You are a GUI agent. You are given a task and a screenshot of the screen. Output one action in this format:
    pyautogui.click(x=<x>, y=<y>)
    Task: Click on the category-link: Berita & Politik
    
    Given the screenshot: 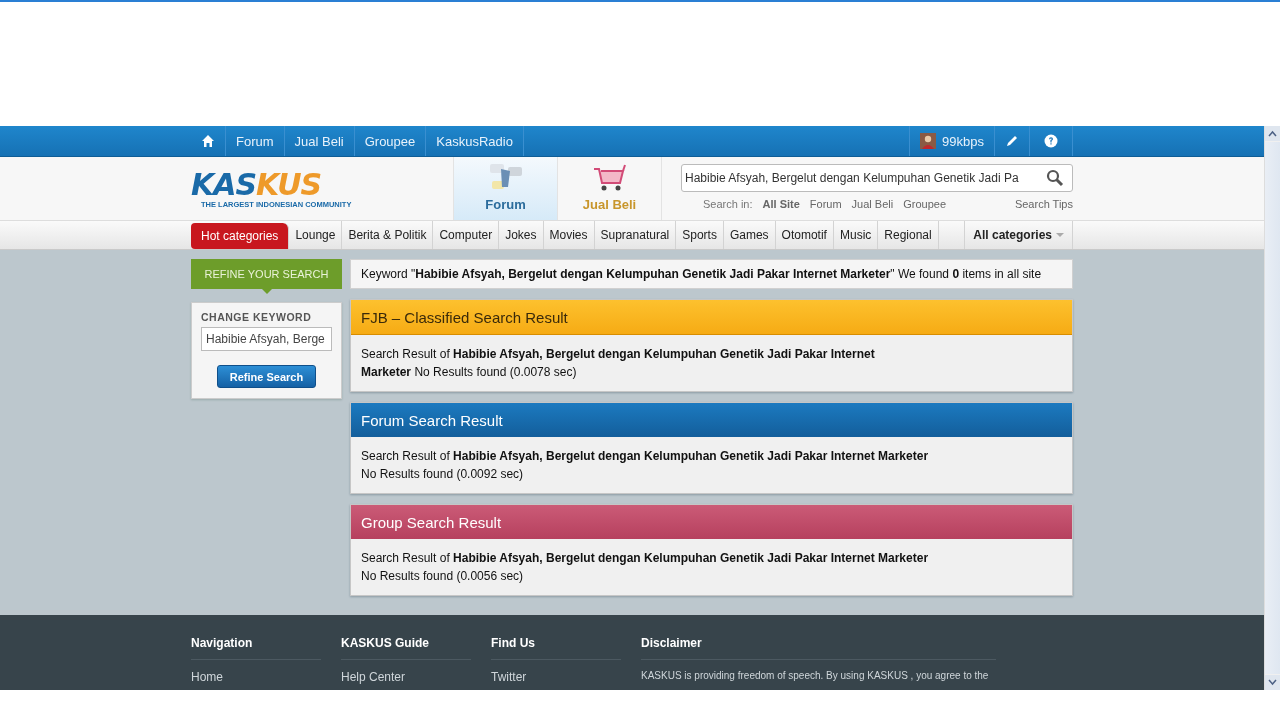 What is the action you would take?
    pyautogui.click(x=388, y=235)
    